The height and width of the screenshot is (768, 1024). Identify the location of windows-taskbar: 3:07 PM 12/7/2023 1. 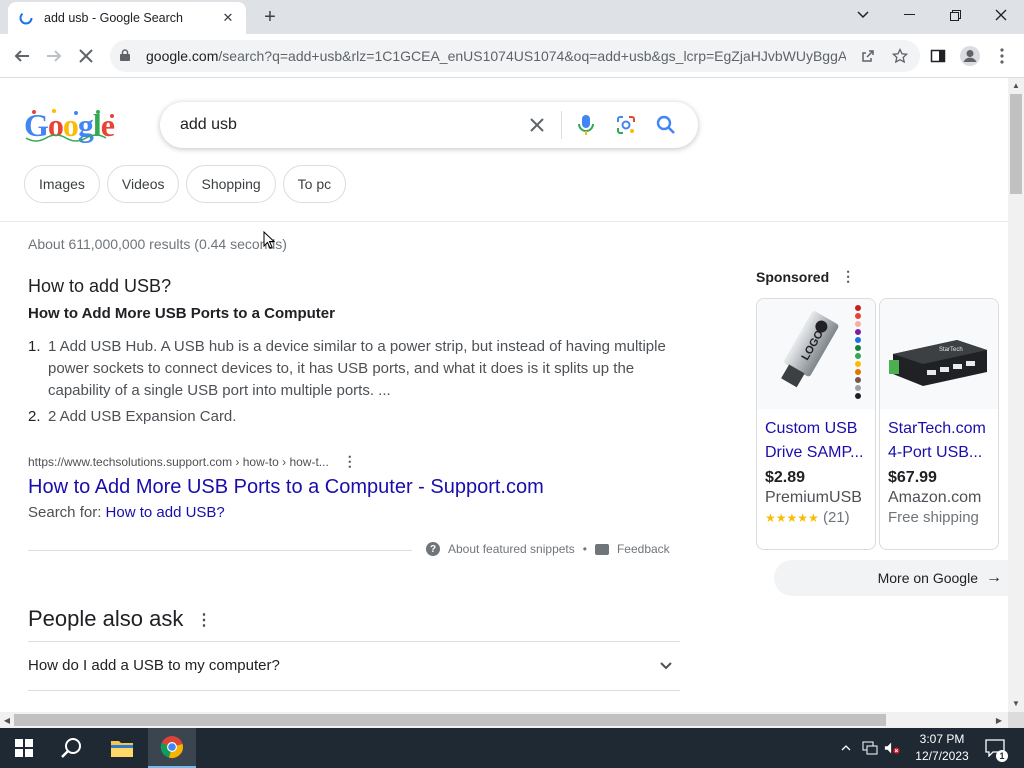
(512, 748).